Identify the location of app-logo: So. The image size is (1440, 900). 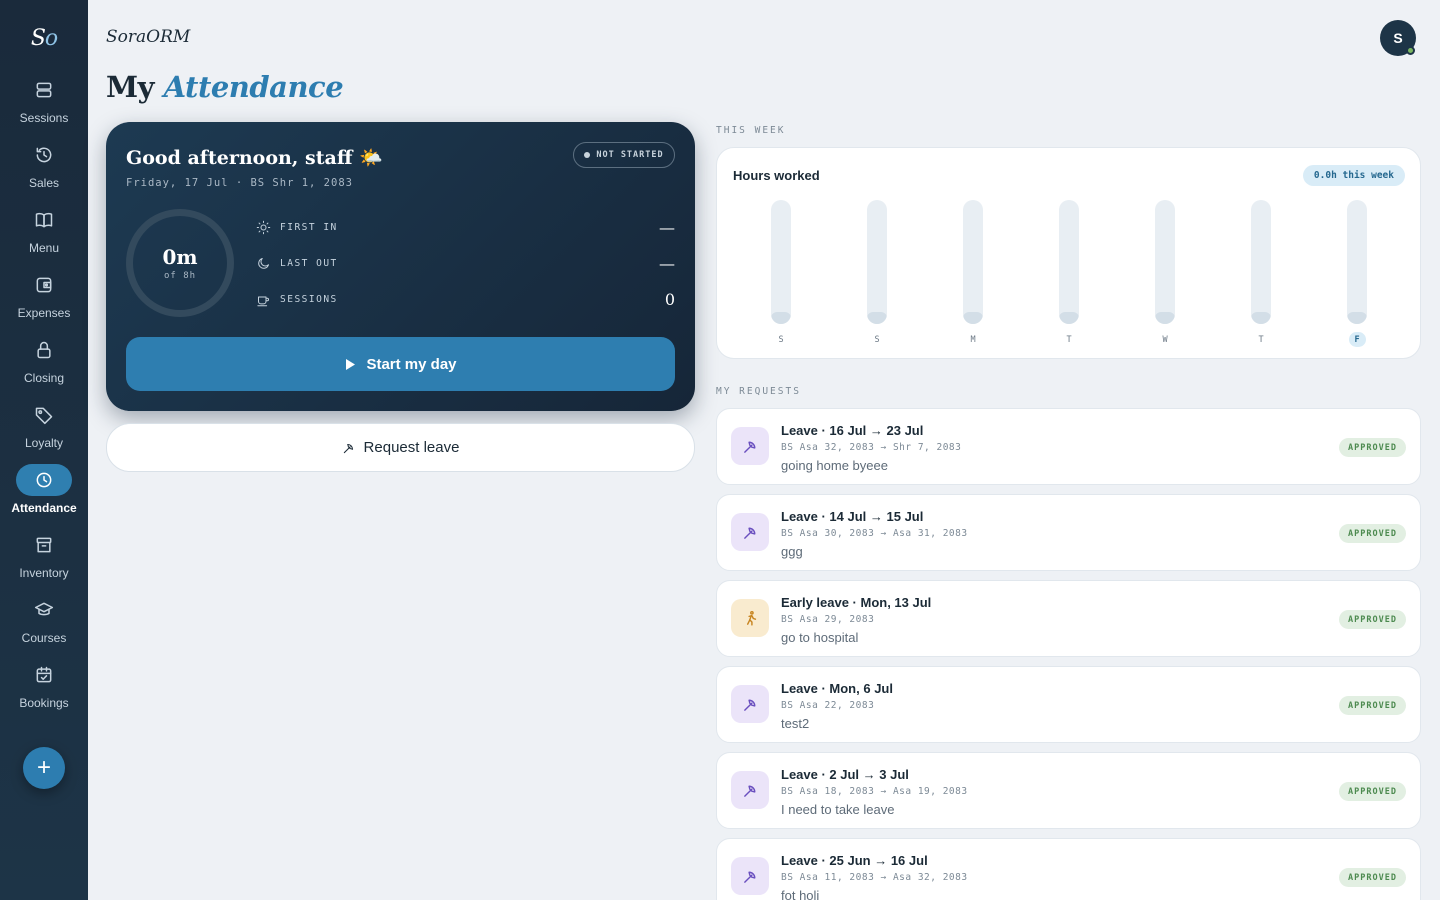
(44, 41).